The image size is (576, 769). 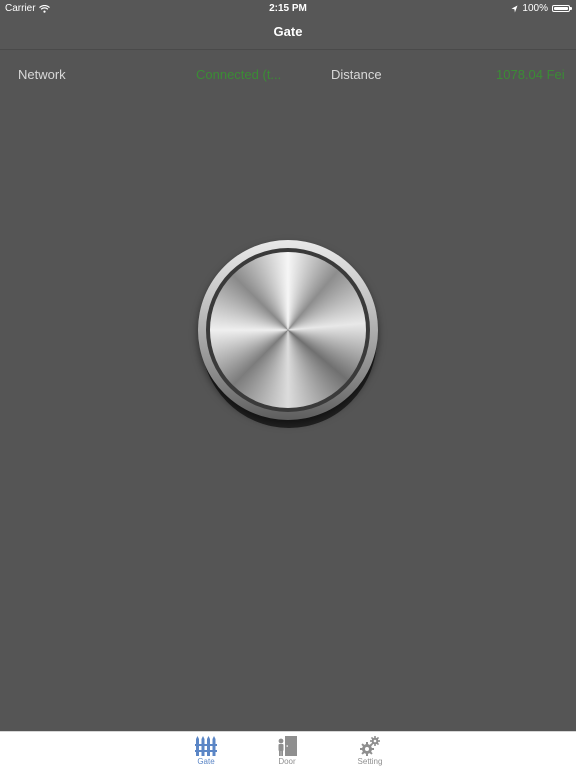 What do you see at coordinates (287, 746) in the screenshot?
I see `door-icon` at bounding box center [287, 746].